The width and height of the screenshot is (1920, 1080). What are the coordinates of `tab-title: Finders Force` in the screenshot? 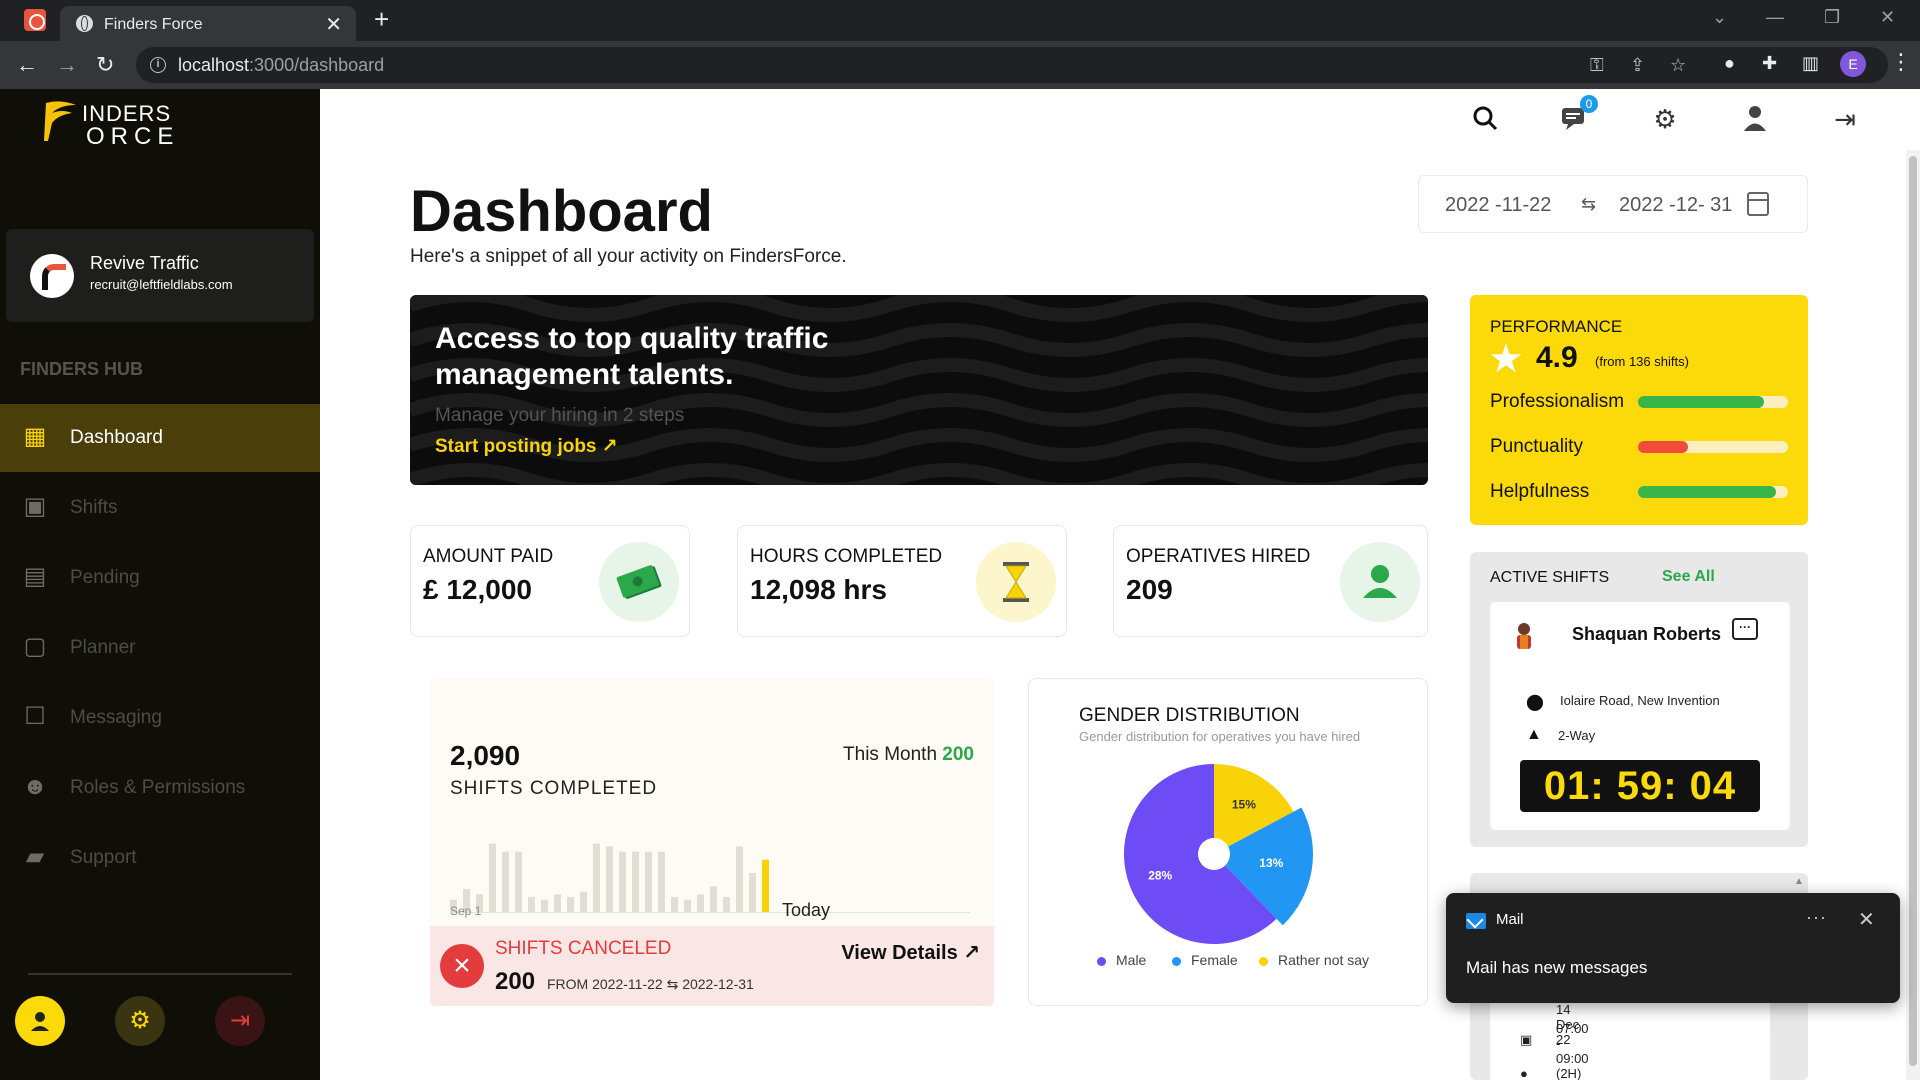 It's located at (153, 24).